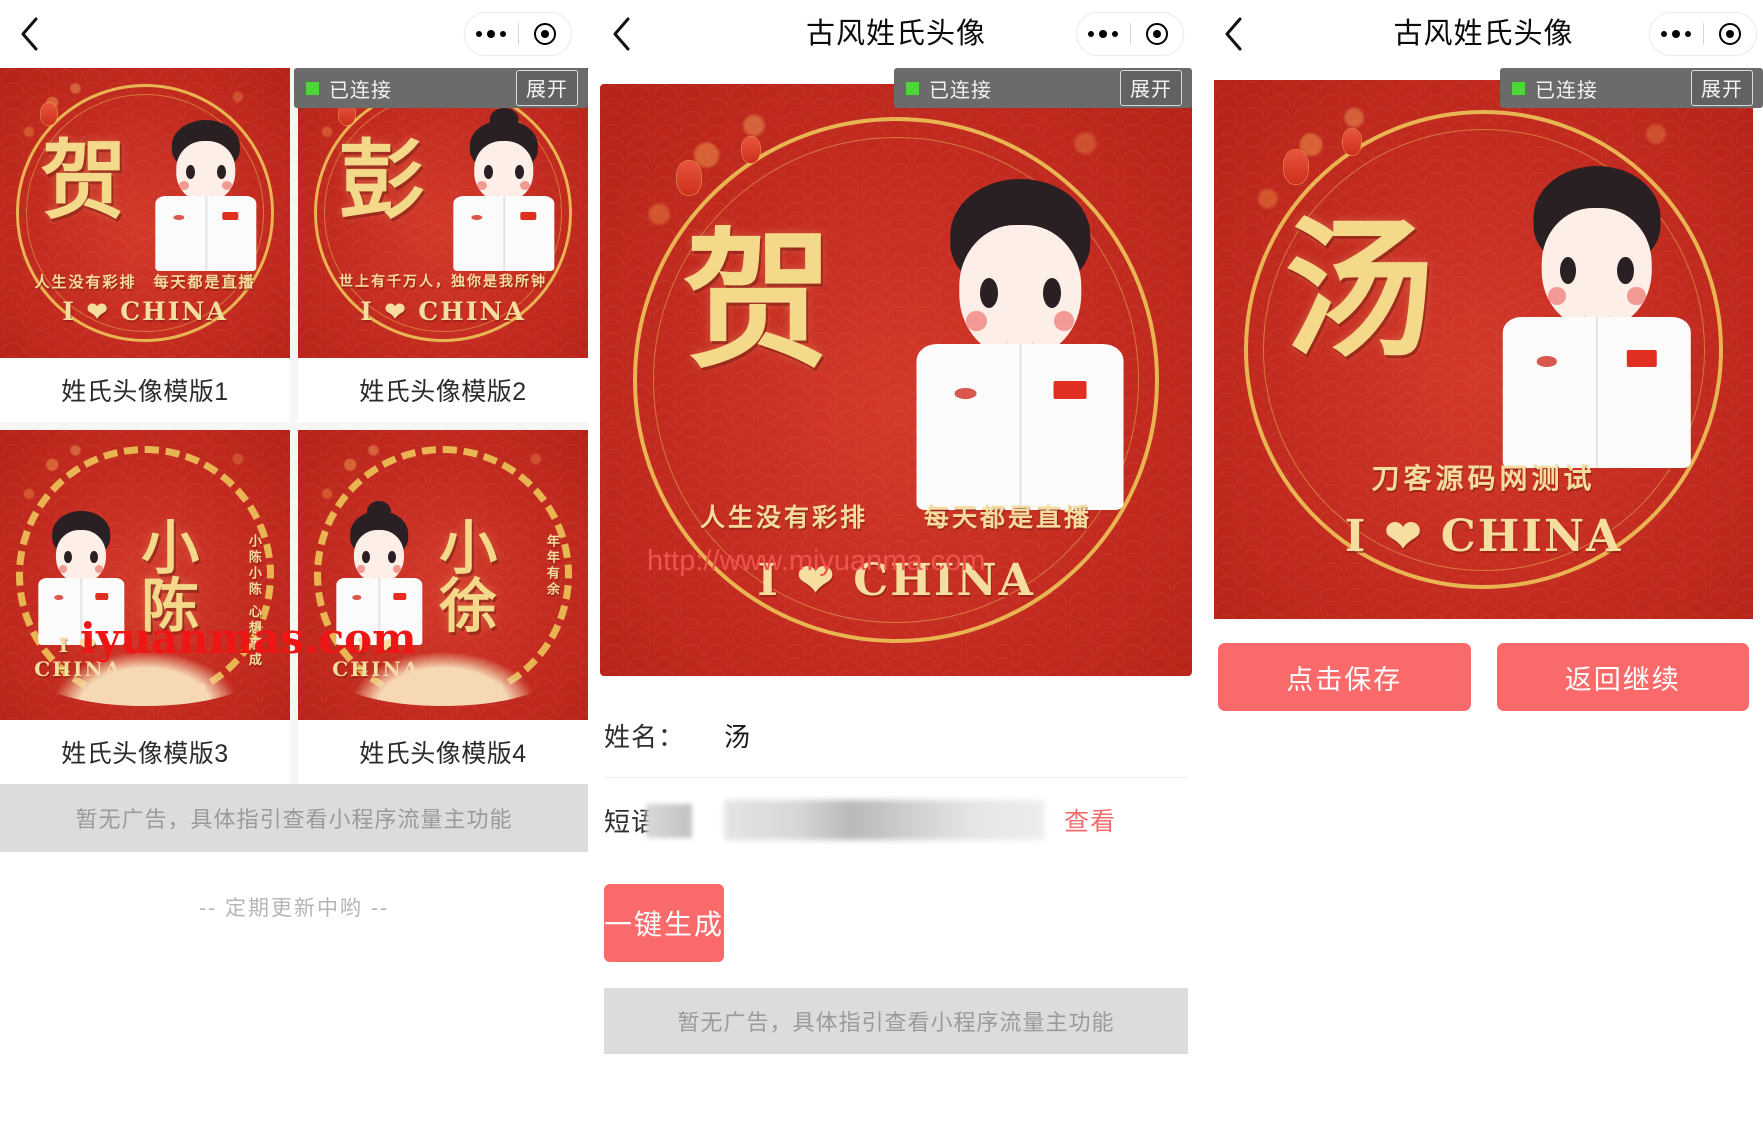  What do you see at coordinates (645, 737) in the screenshot?
I see `name-label: 姓名：` at bounding box center [645, 737].